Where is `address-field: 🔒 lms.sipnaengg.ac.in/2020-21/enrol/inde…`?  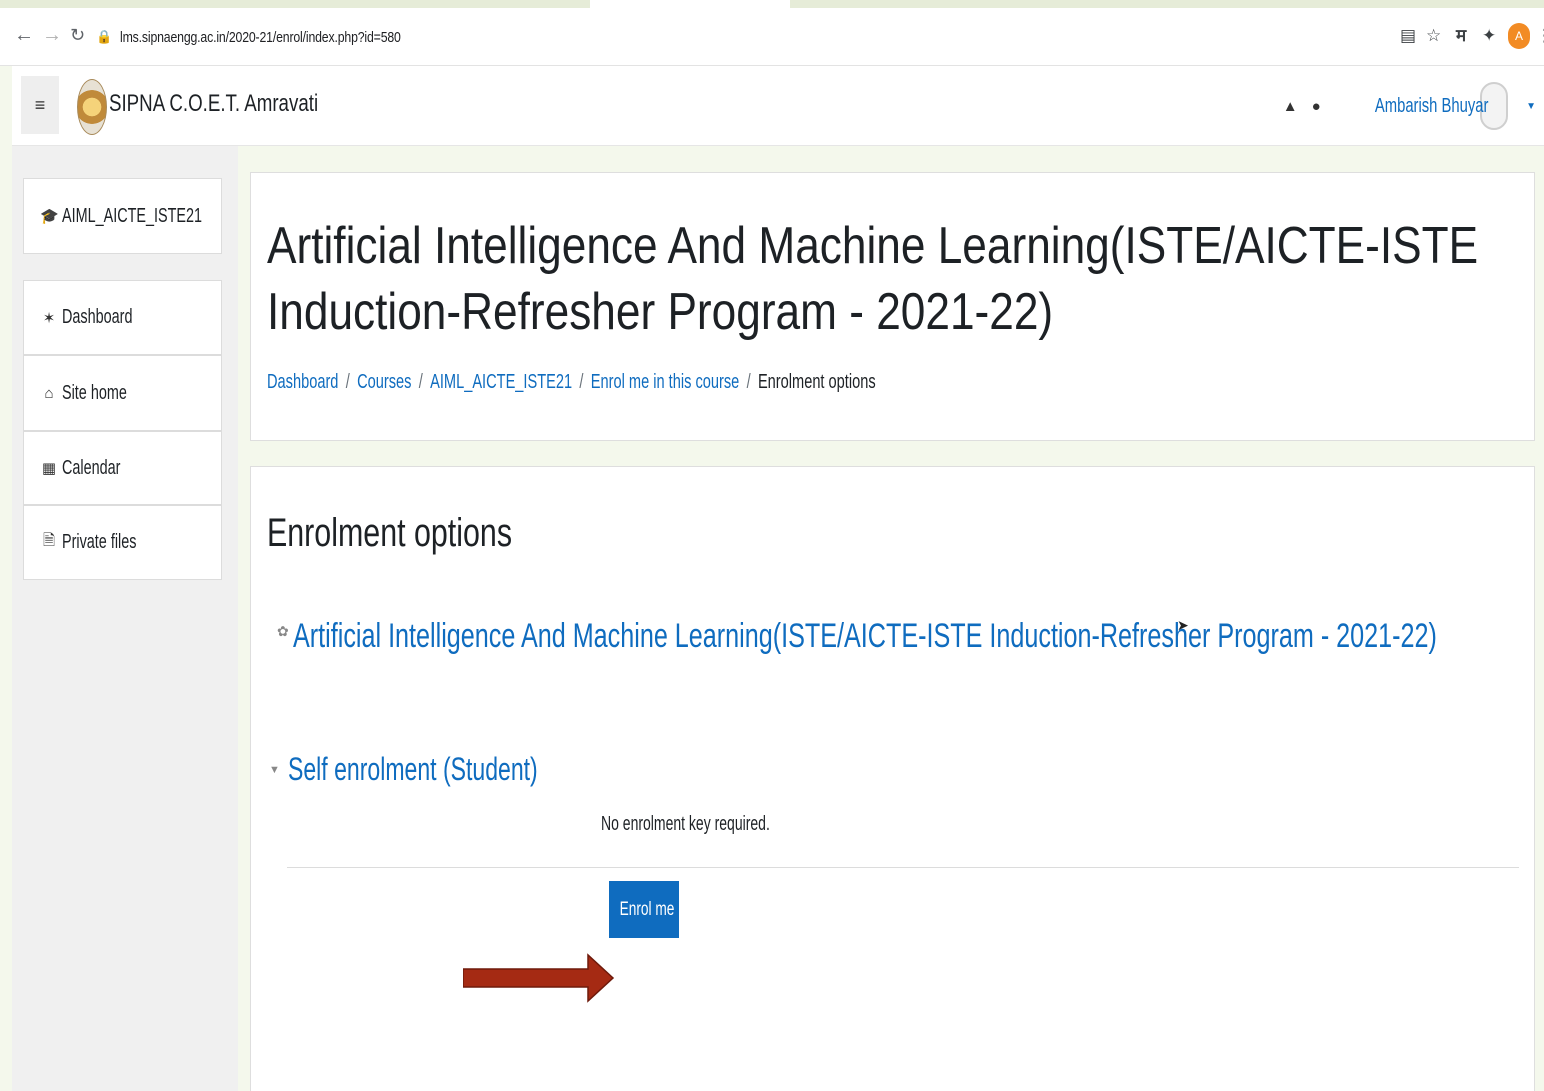
address-field: 🔒 lms.sipnaengg.ac.in/2020-21/enrol/inde… is located at coordinates (741, 37).